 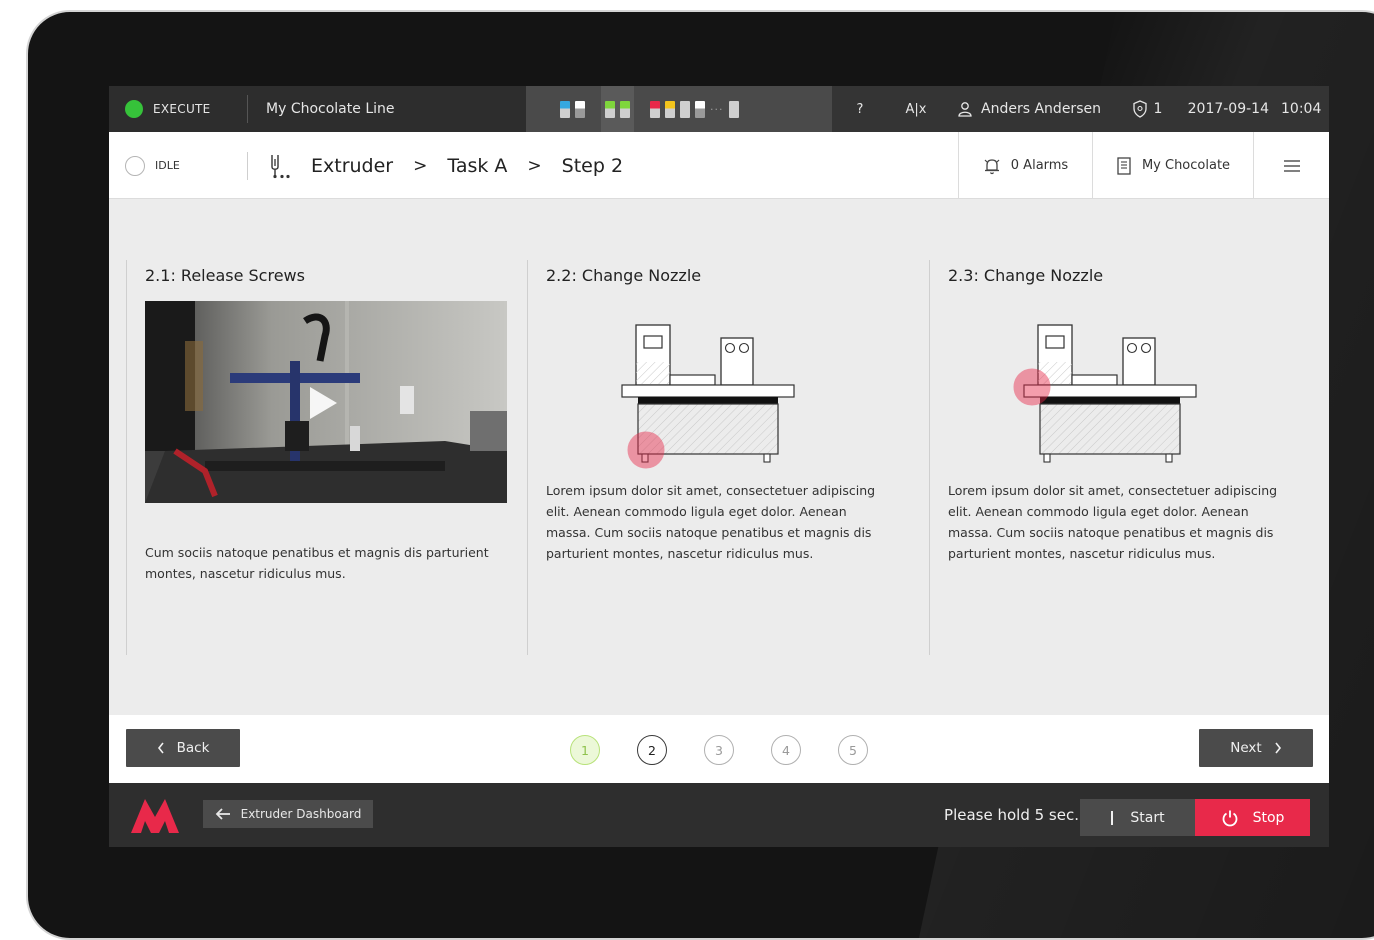 What do you see at coordinates (652, 750) in the screenshot?
I see `step-indicator-2: 2` at bounding box center [652, 750].